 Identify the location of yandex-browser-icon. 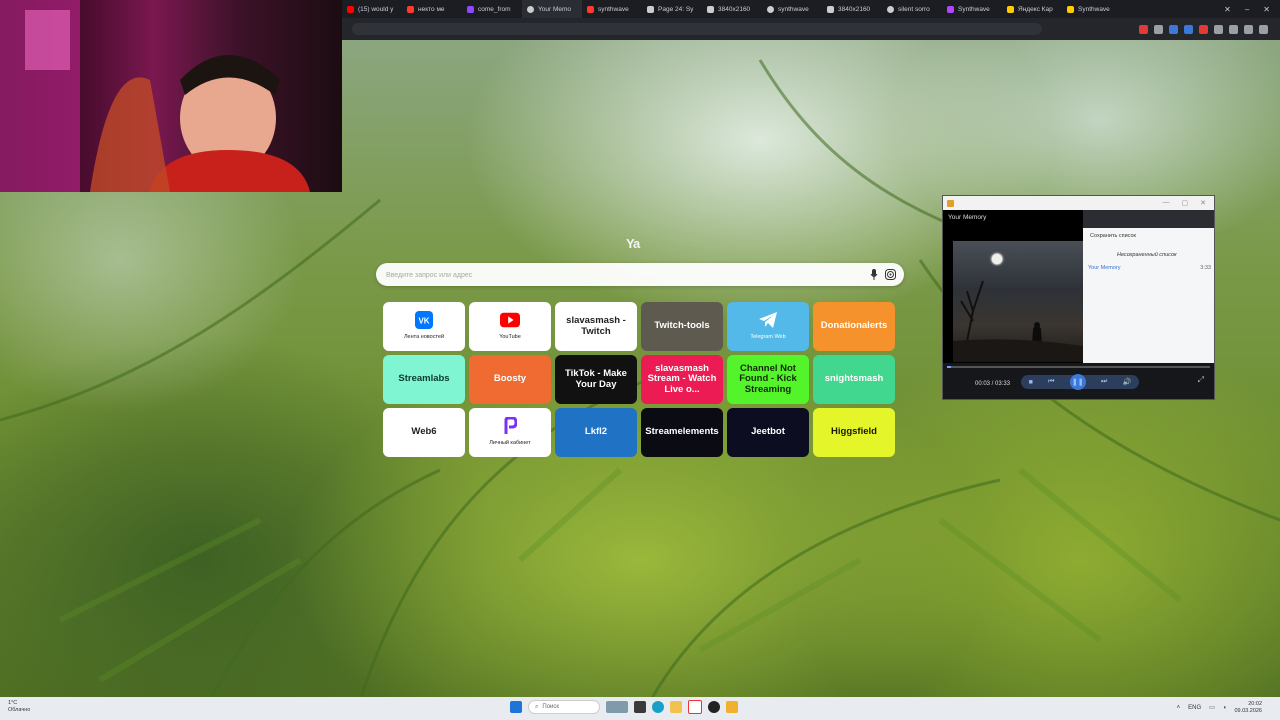
(695, 707).